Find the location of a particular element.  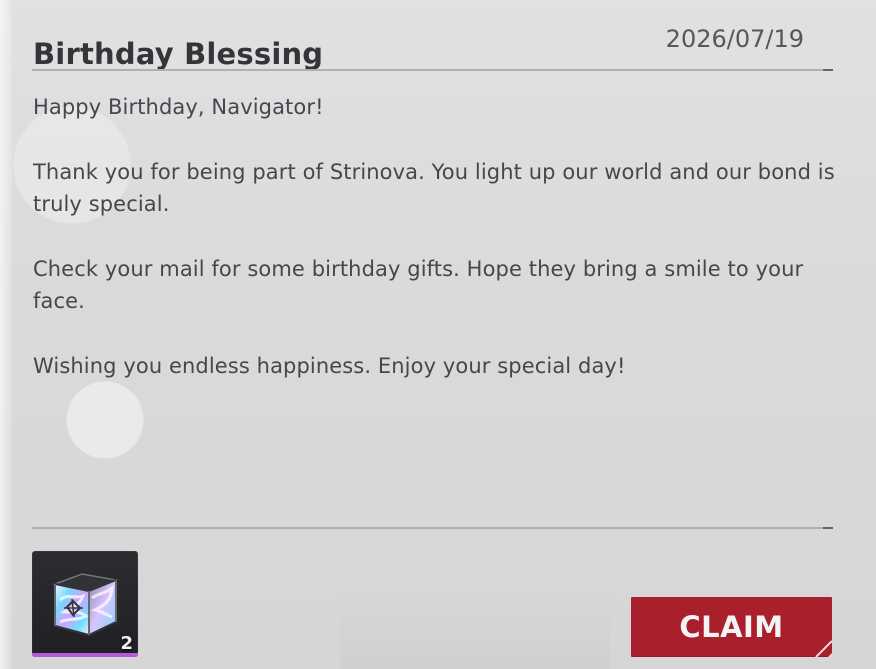

top-divider is located at coordinates (432, 70).